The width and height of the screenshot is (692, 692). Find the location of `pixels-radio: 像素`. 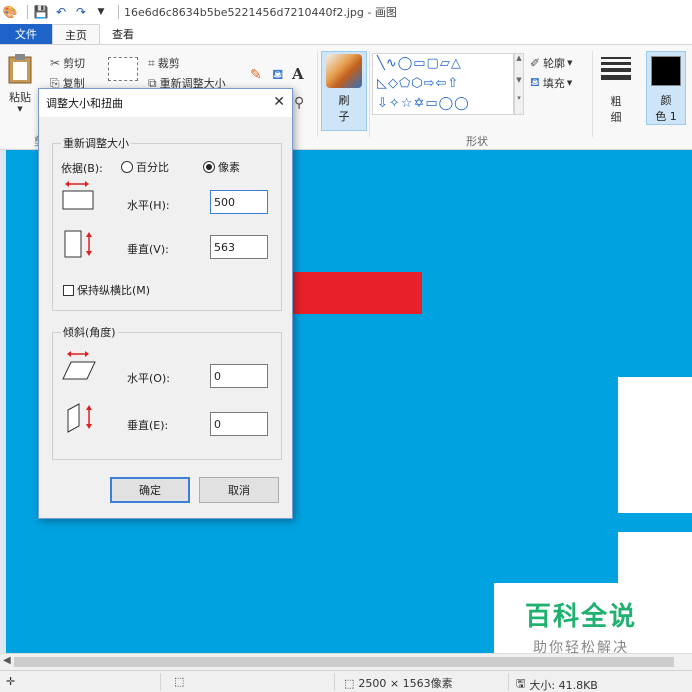

pixels-radio: 像素 is located at coordinates (221, 167).